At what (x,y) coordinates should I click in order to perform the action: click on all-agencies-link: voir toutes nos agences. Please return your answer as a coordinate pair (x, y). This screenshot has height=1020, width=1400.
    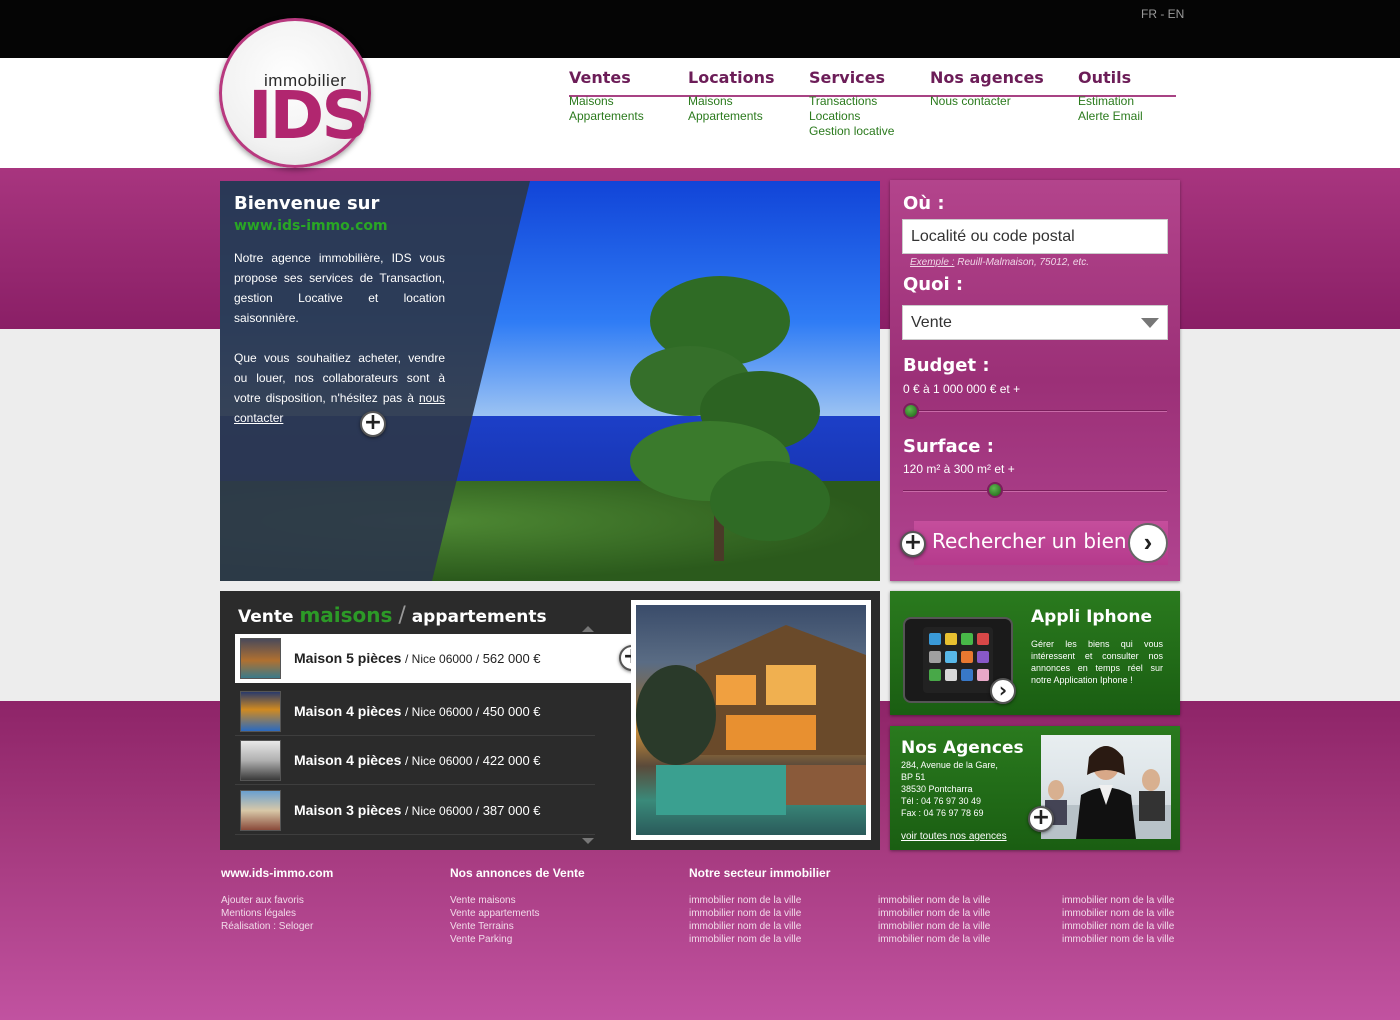
    Looking at the image, I should click on (954, 836).